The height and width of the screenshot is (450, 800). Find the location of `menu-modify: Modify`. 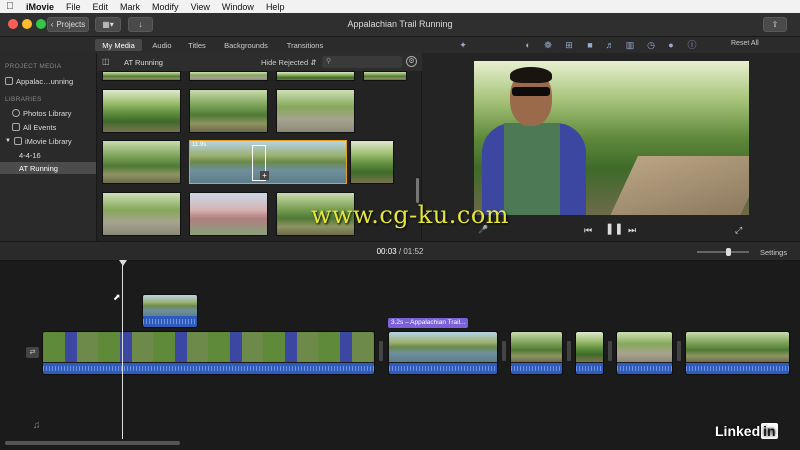

menu-modify: Modify is located at coordinates (165, 7).